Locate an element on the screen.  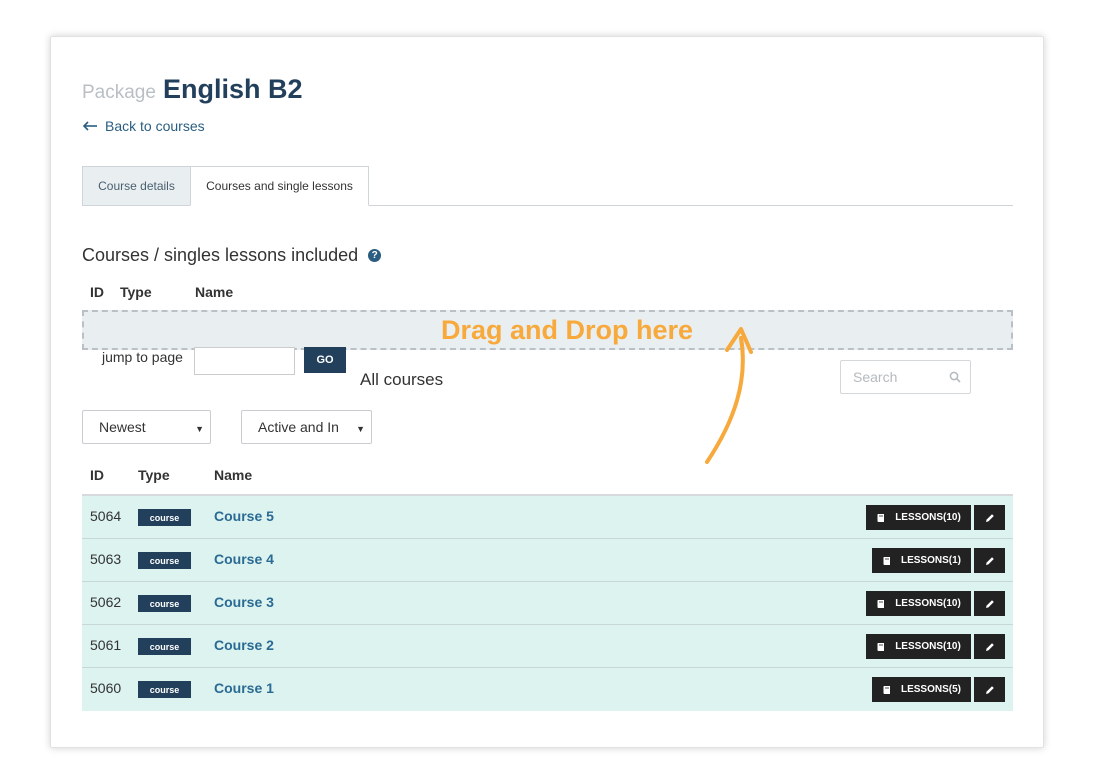
row-id: 5060 is located at coordinates (106, 688).